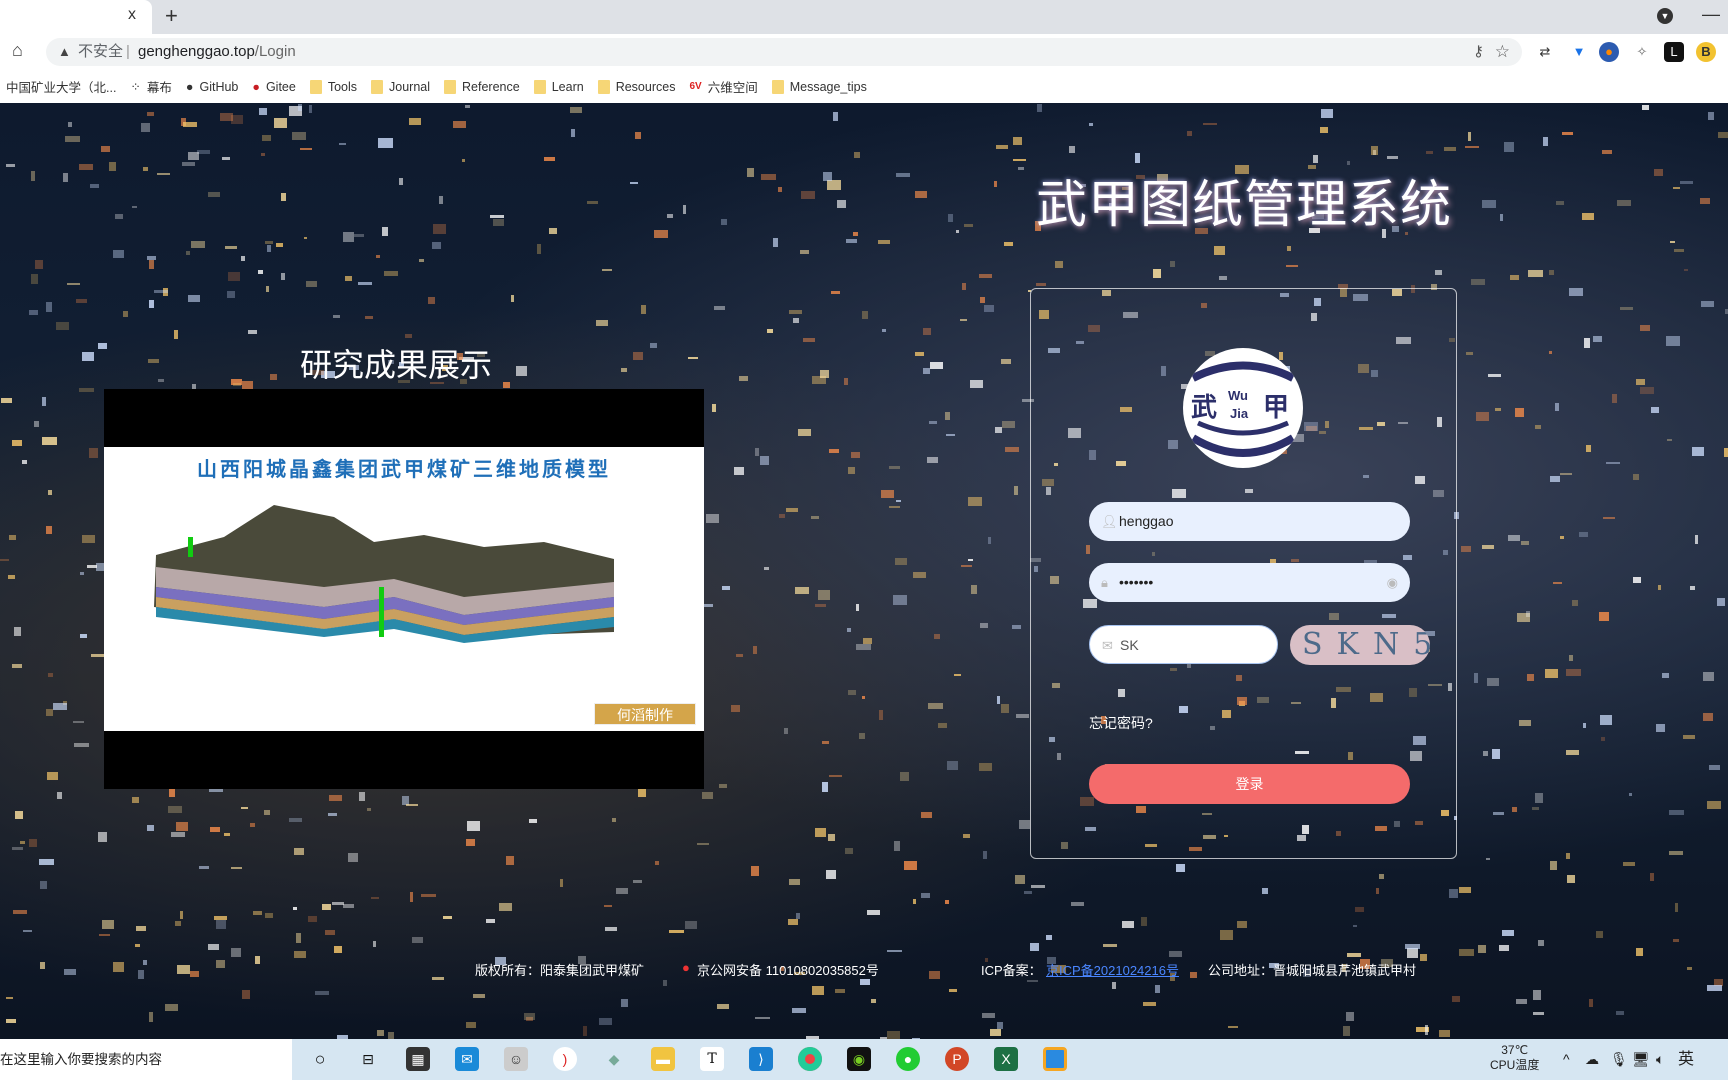  I want to click on typora-icon: T, so click(712, 1059).